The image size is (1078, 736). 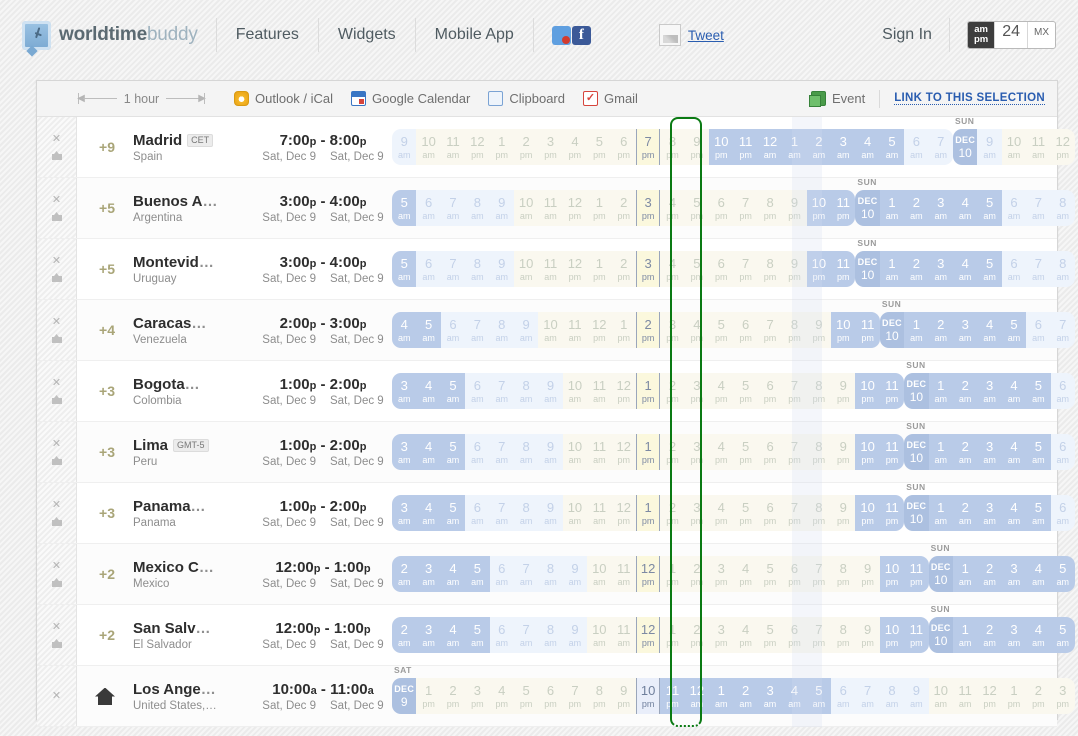 What do you see at coordinates (770, 330) in the screenshot?
I see `hour-cell: 7 pm` at bounding box center [770, 330].